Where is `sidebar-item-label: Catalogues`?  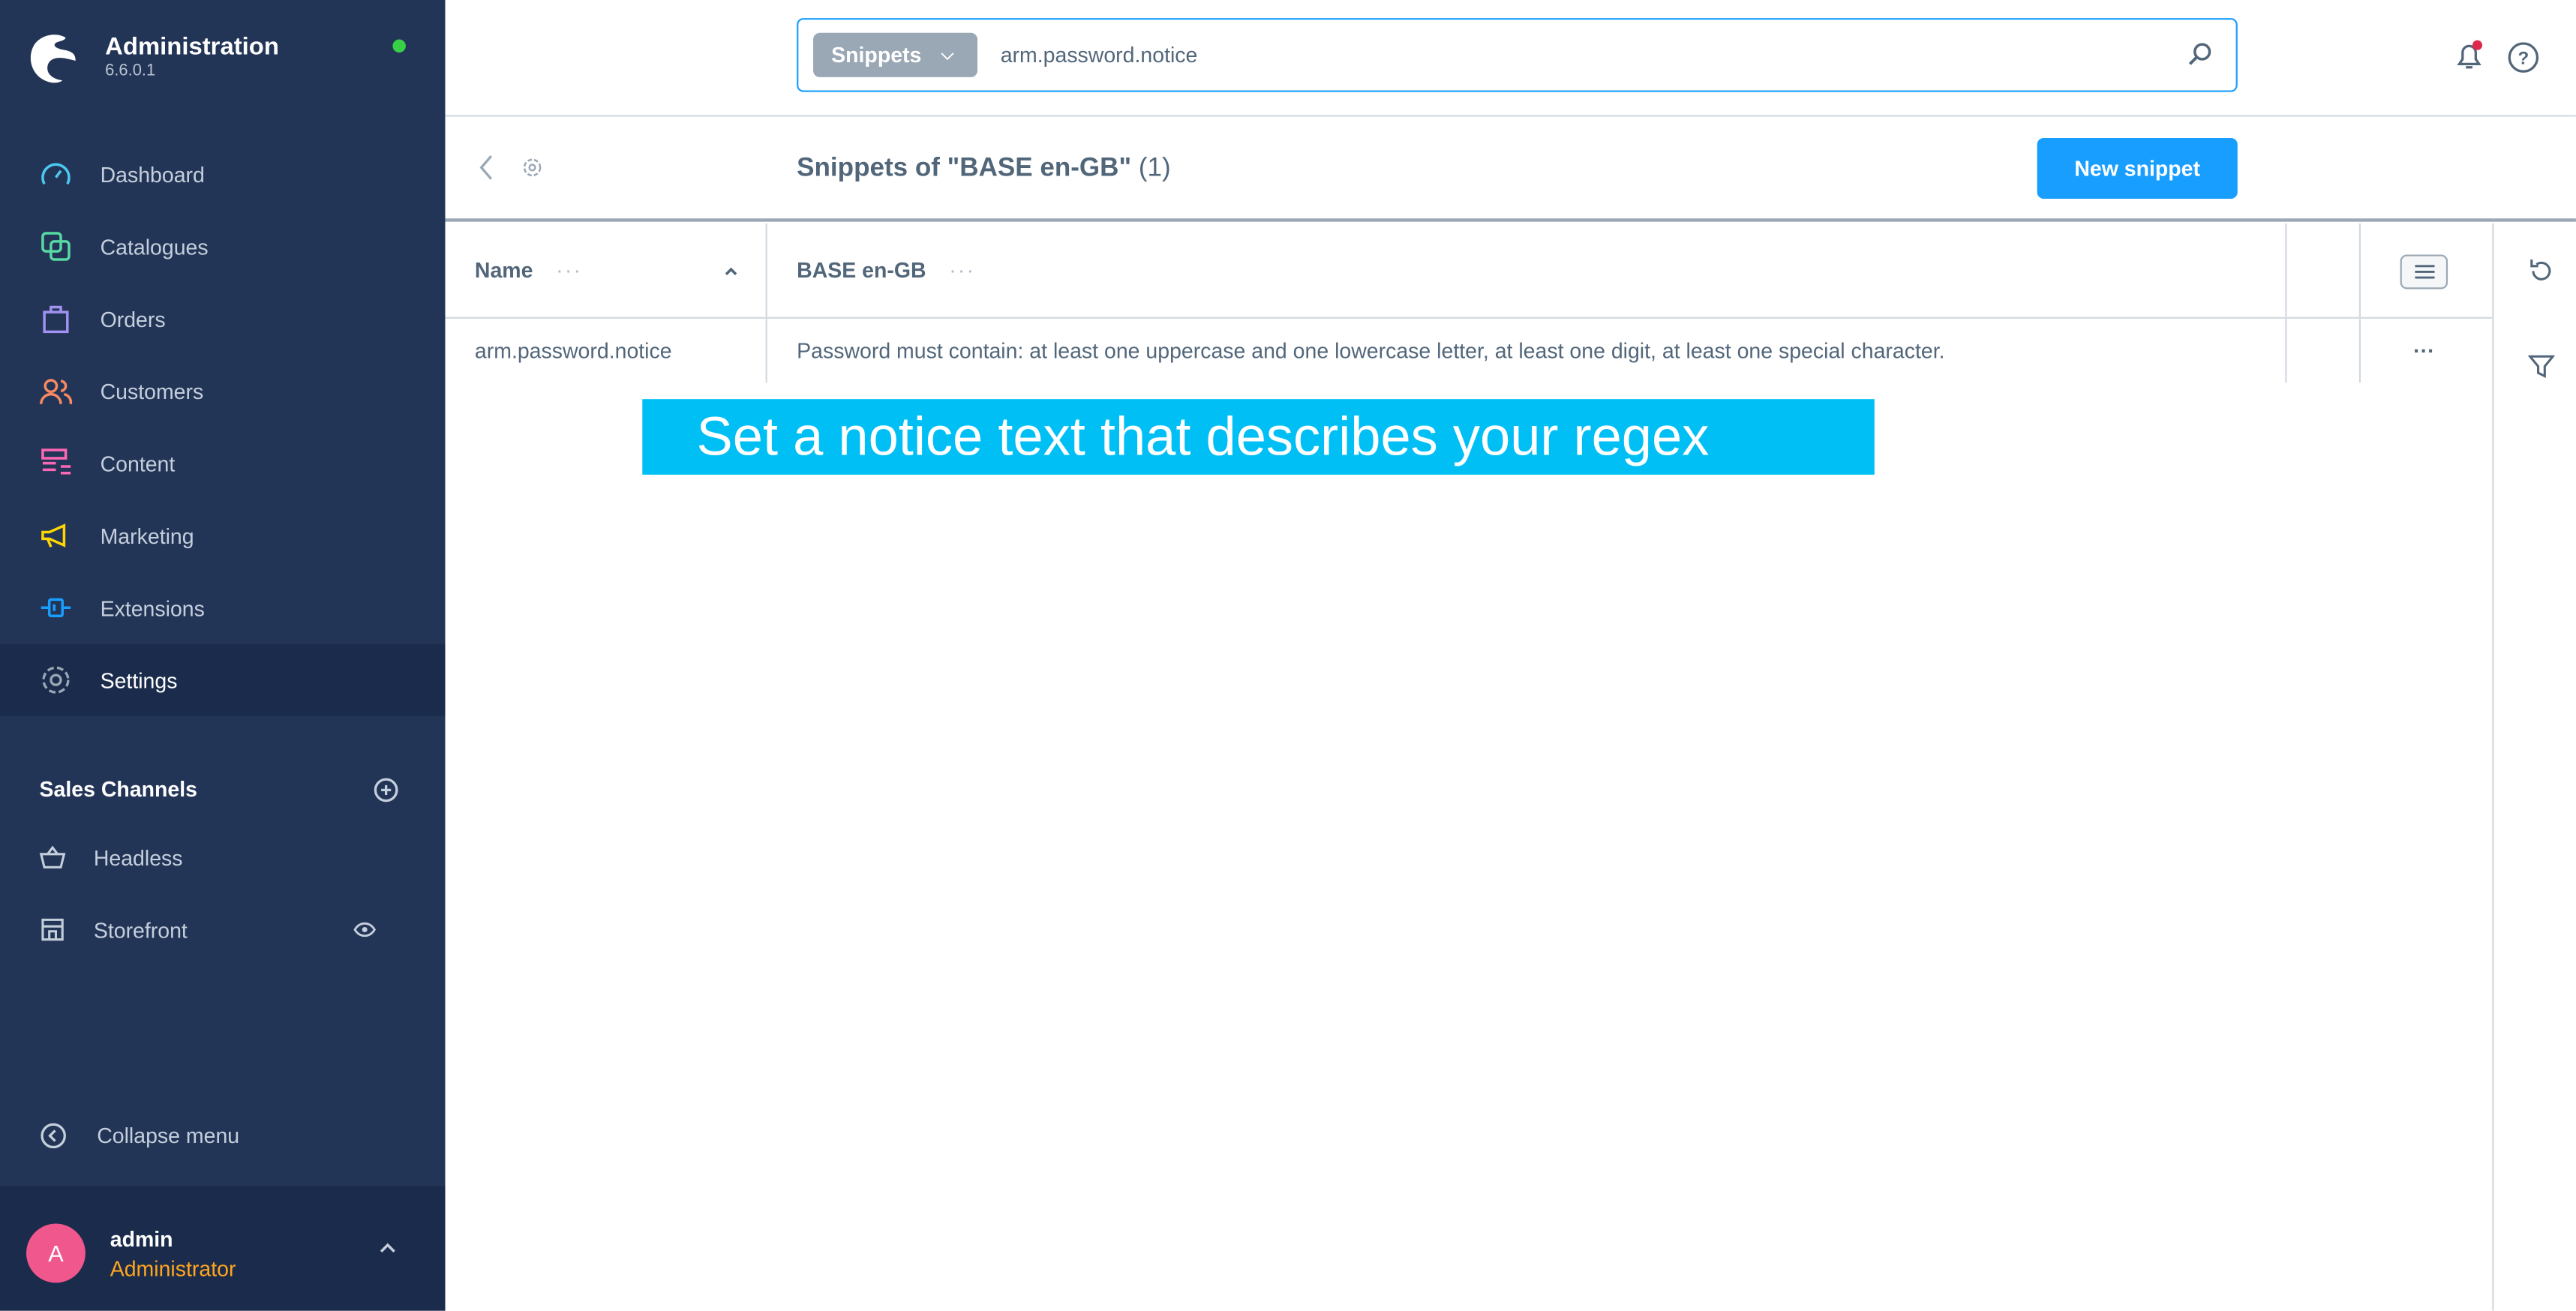 sidebar-item-label: Catalogues is located at coordinates (154, 246).